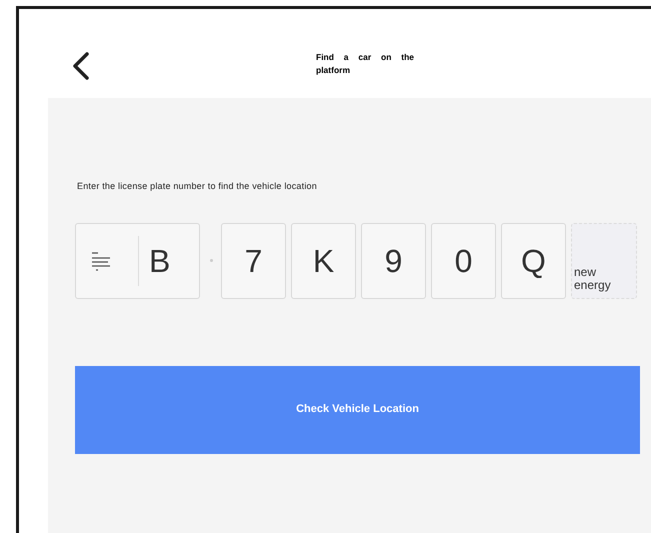 The width and height of the screenshot is (651, 533). I want to click on new-energy-label: new energy, so click(593, 279).